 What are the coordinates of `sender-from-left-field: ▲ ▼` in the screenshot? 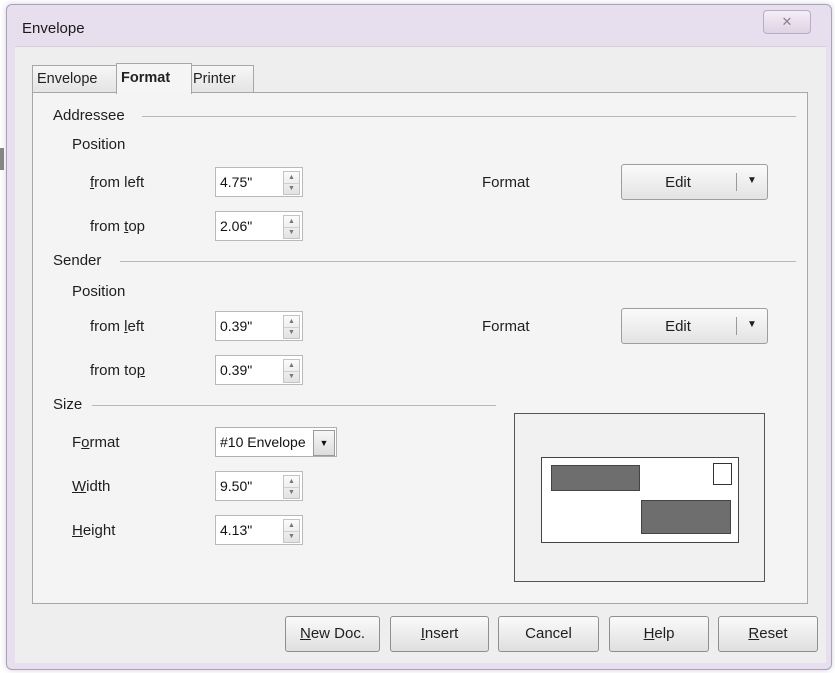 It's located at (259, 326).